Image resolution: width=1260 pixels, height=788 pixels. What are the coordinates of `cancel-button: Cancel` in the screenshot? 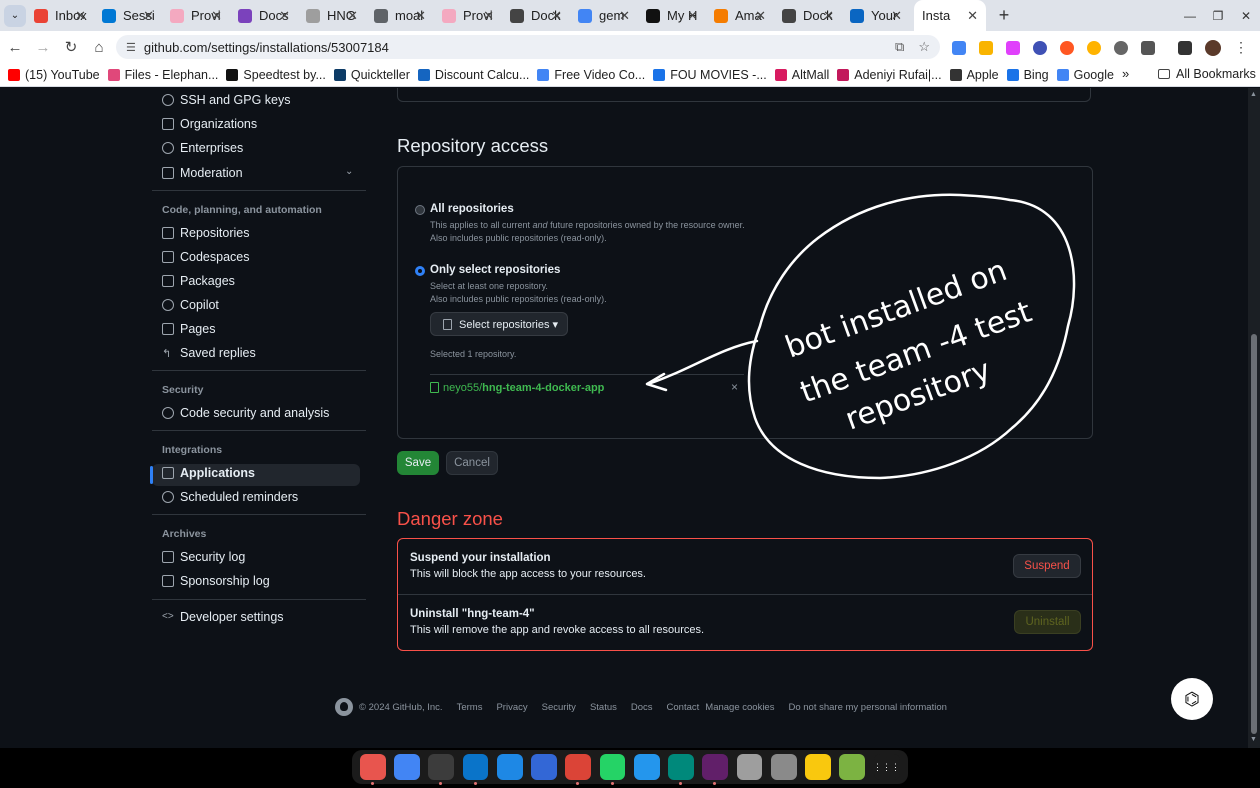 It's located at (472, 463).